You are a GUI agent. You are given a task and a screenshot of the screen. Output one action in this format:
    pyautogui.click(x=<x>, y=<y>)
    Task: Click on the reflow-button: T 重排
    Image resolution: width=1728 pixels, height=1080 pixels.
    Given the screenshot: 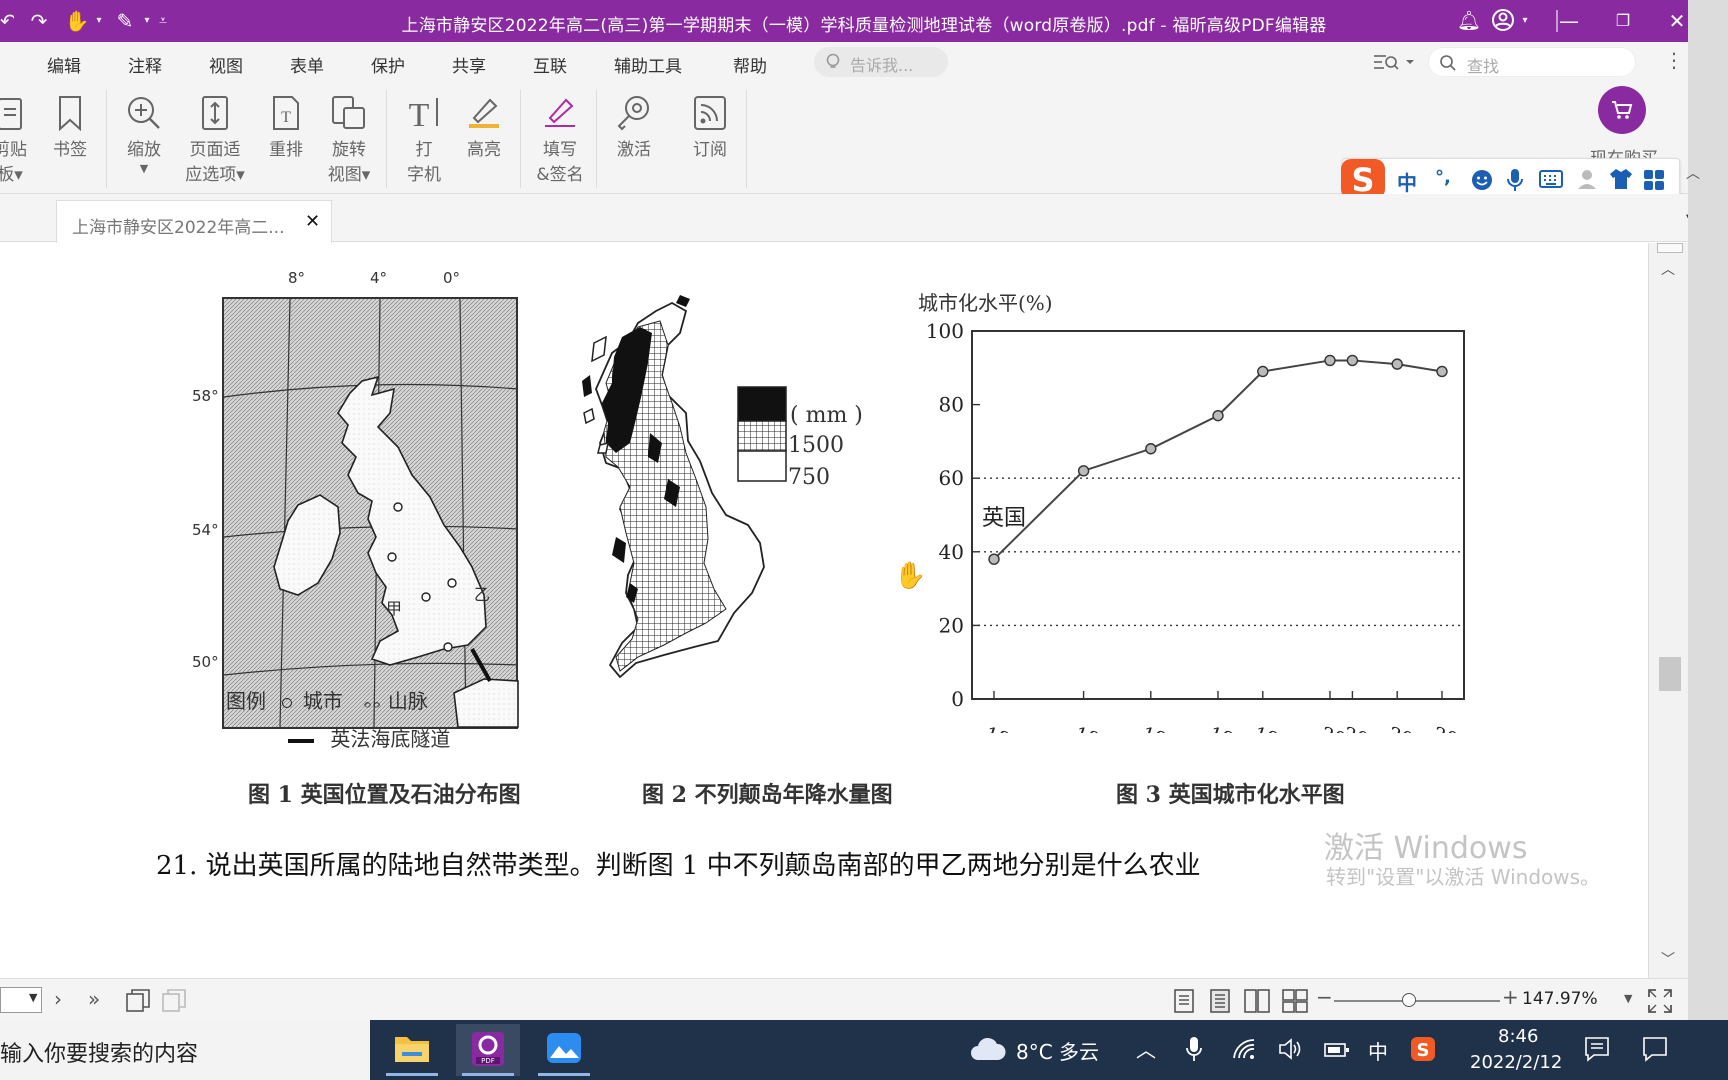 What is the action you would take?
    pyautogui.click(x=286, y=125)
    